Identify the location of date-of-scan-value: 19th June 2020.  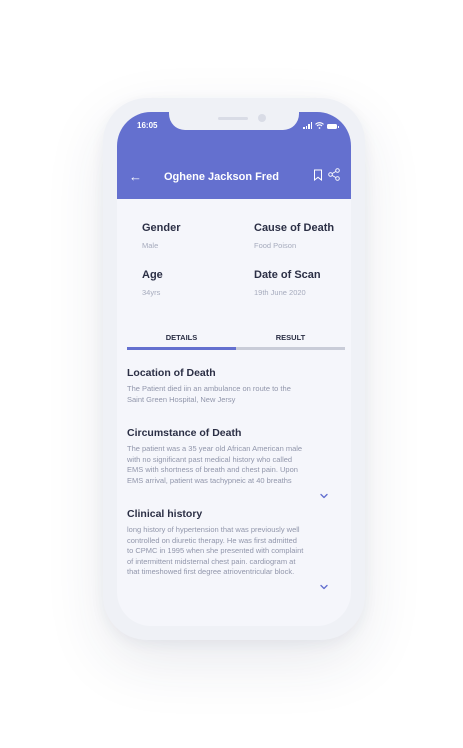
(280, 292).